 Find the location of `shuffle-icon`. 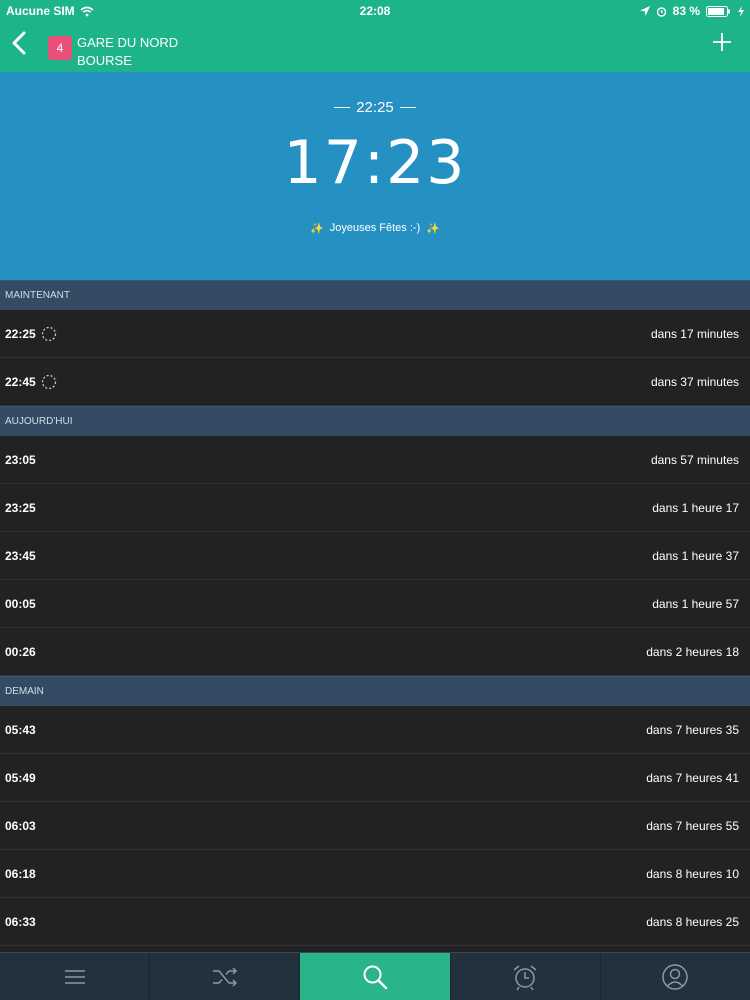

shuffle-icon is located at coordinates (224, 976).